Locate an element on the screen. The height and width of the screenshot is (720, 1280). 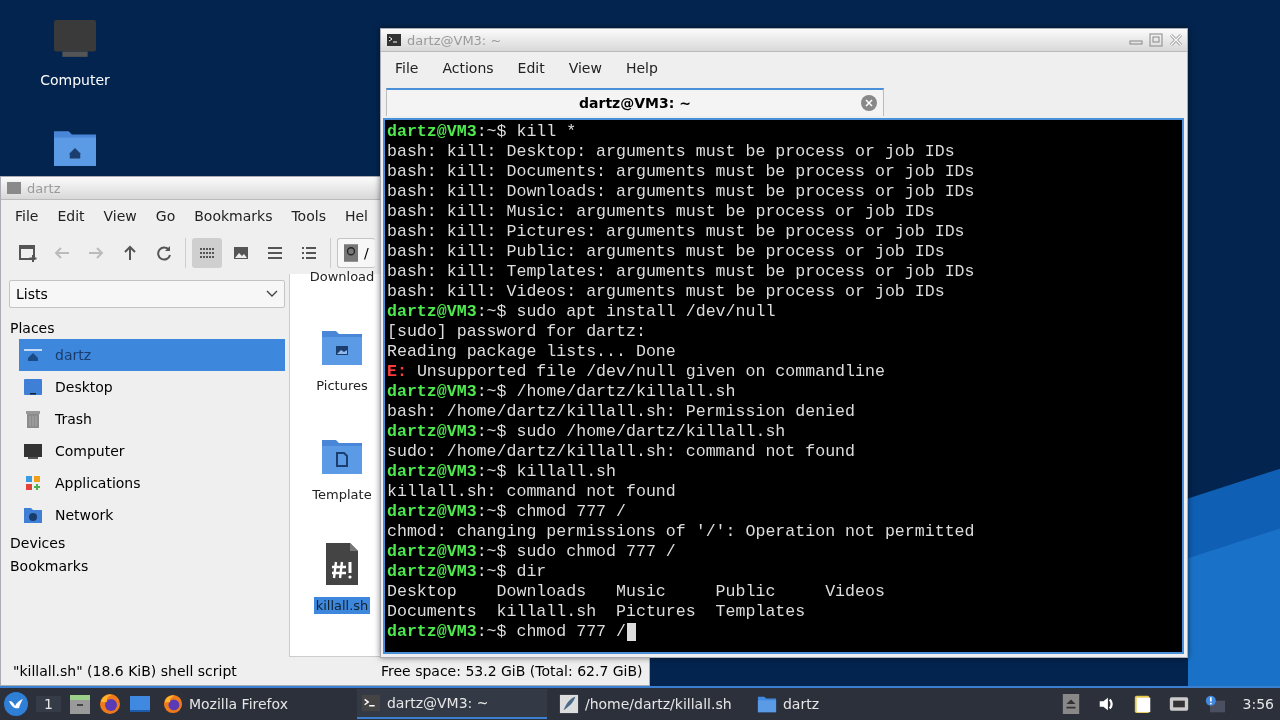
file-label: Download is located at coordinates (342, 276).